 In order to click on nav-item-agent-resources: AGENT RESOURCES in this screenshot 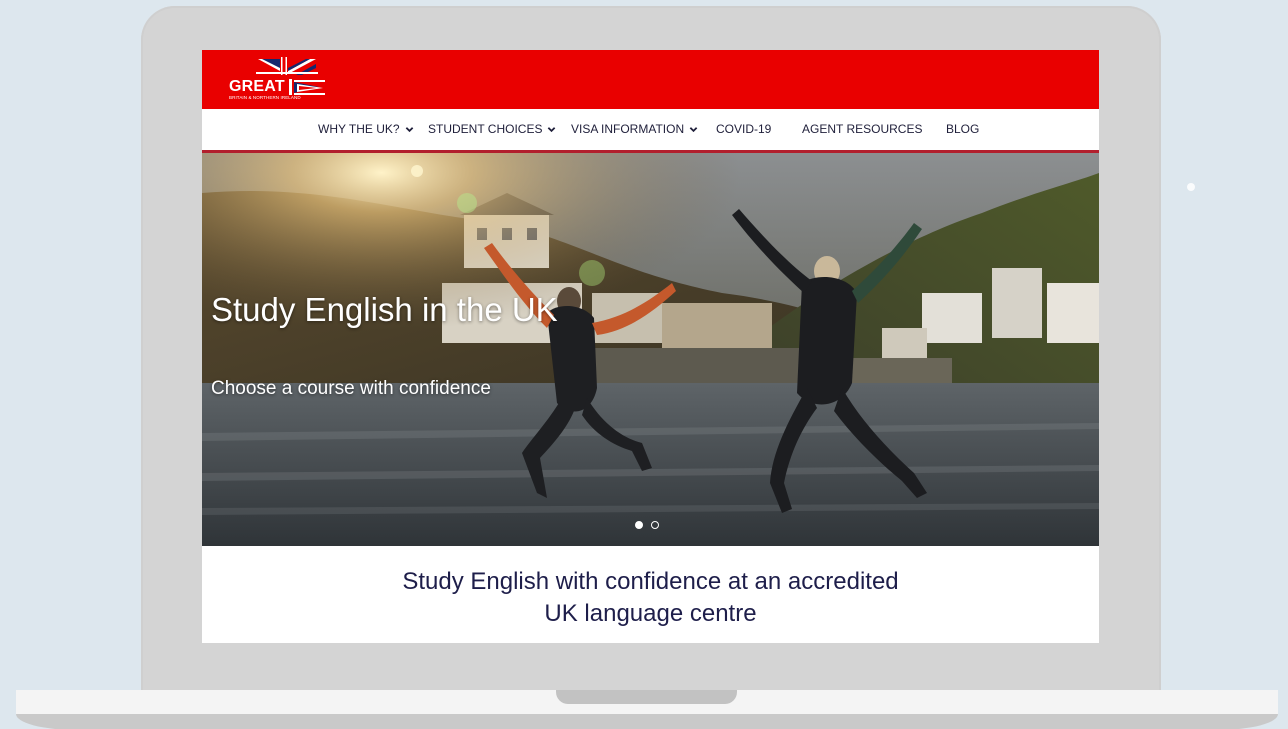, I will do `click(862, 129)`.